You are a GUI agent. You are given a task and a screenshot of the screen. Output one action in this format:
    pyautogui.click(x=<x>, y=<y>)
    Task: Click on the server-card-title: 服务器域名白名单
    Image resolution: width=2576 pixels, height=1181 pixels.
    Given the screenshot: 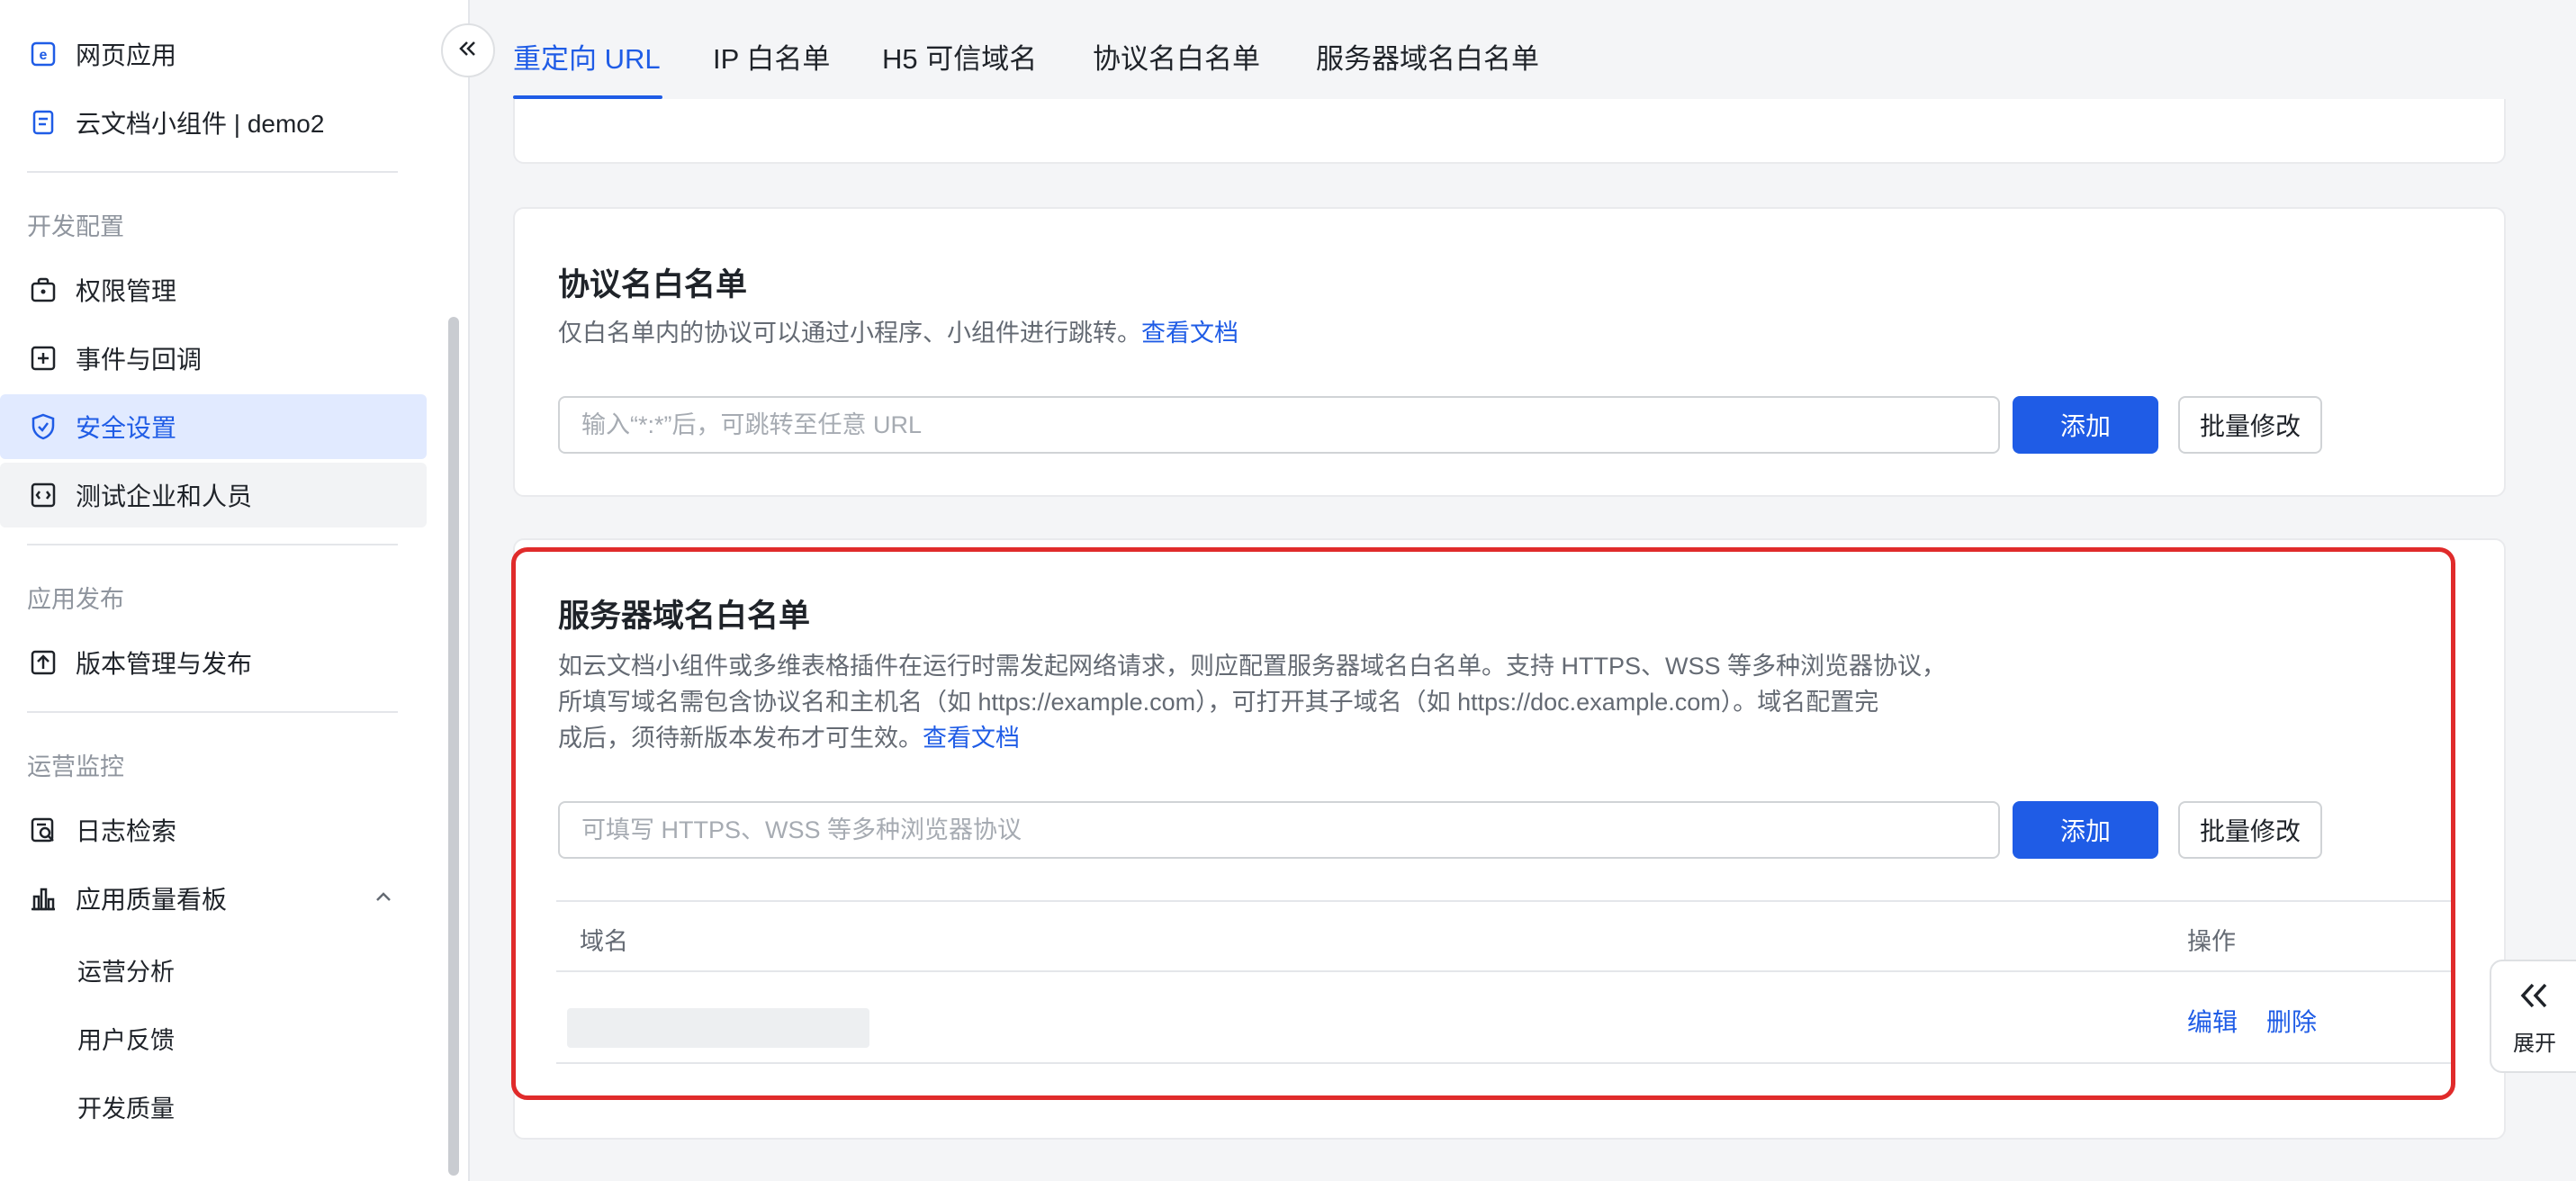 What is the action you would take?
    pyautogui.click(x=684, y=616)
    